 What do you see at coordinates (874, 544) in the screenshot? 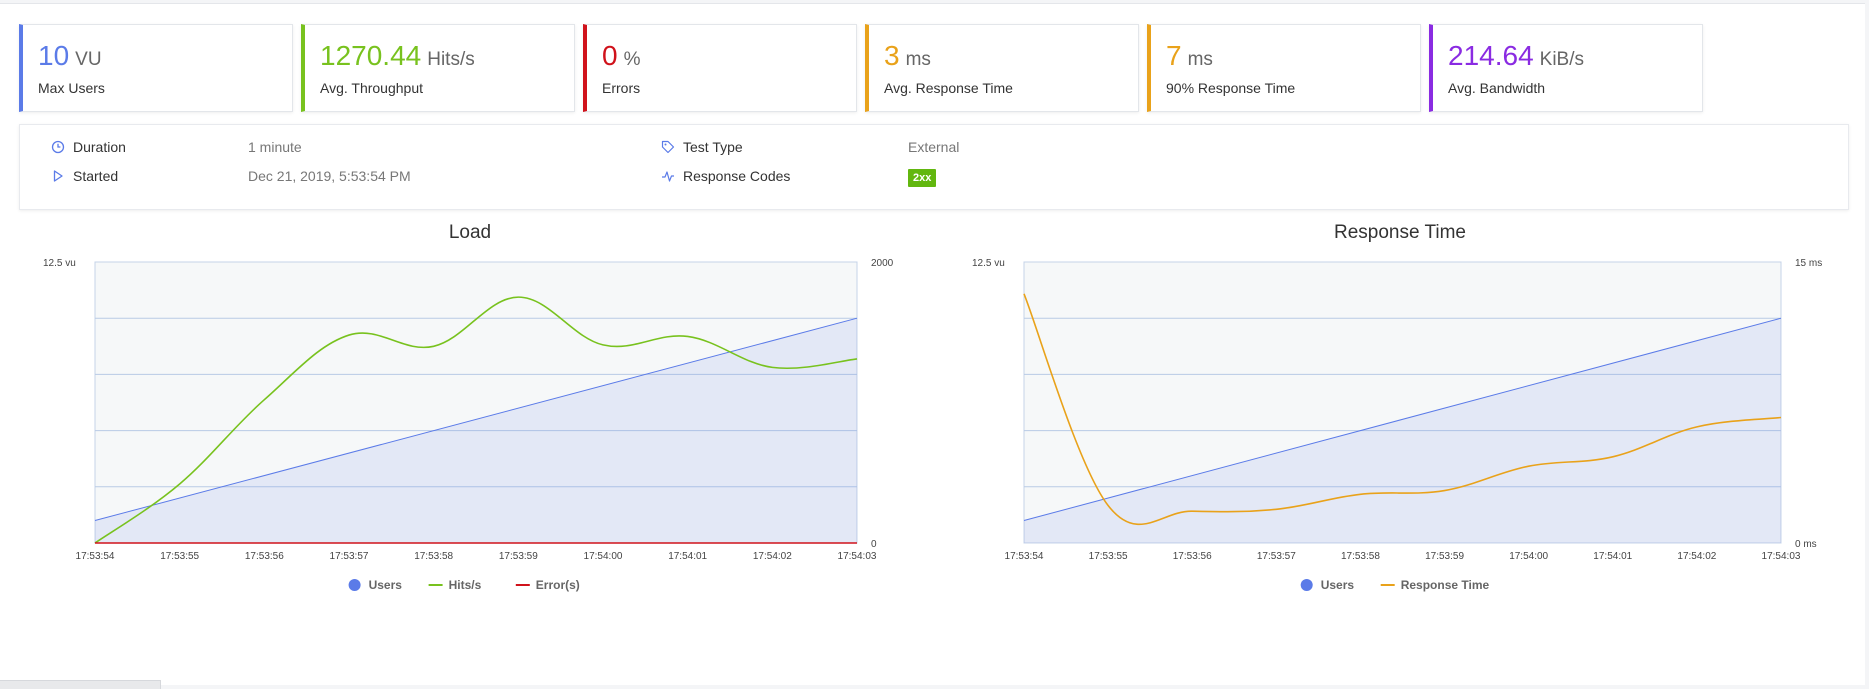
I see `y-axis-right-min-label: 0` at bounding box center [874, 544].